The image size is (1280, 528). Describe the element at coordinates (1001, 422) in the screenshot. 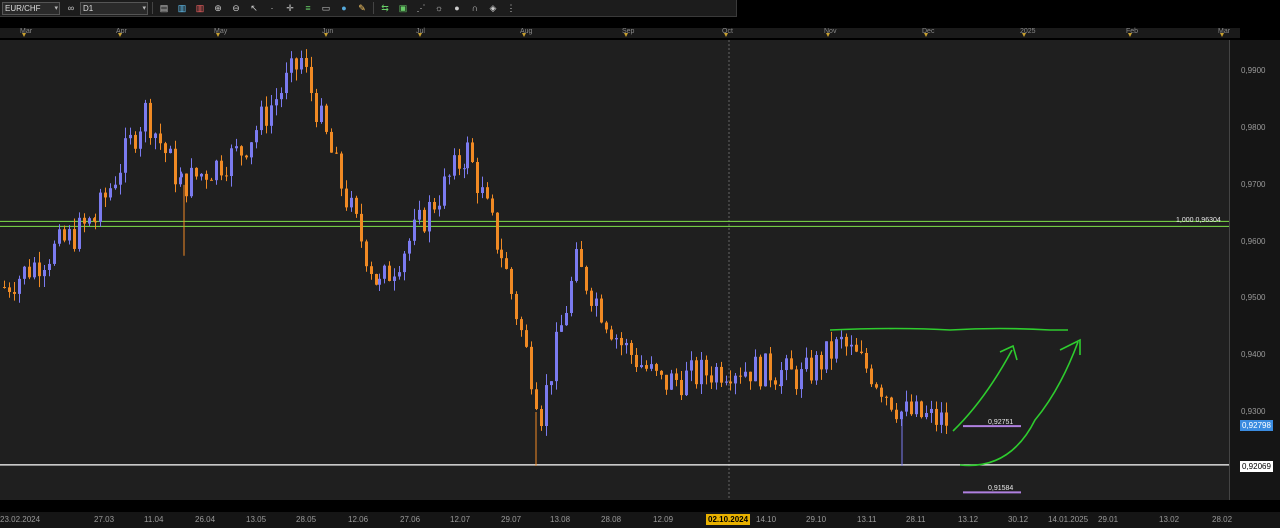

I see `upper-level-label: 0,92751` at that location.